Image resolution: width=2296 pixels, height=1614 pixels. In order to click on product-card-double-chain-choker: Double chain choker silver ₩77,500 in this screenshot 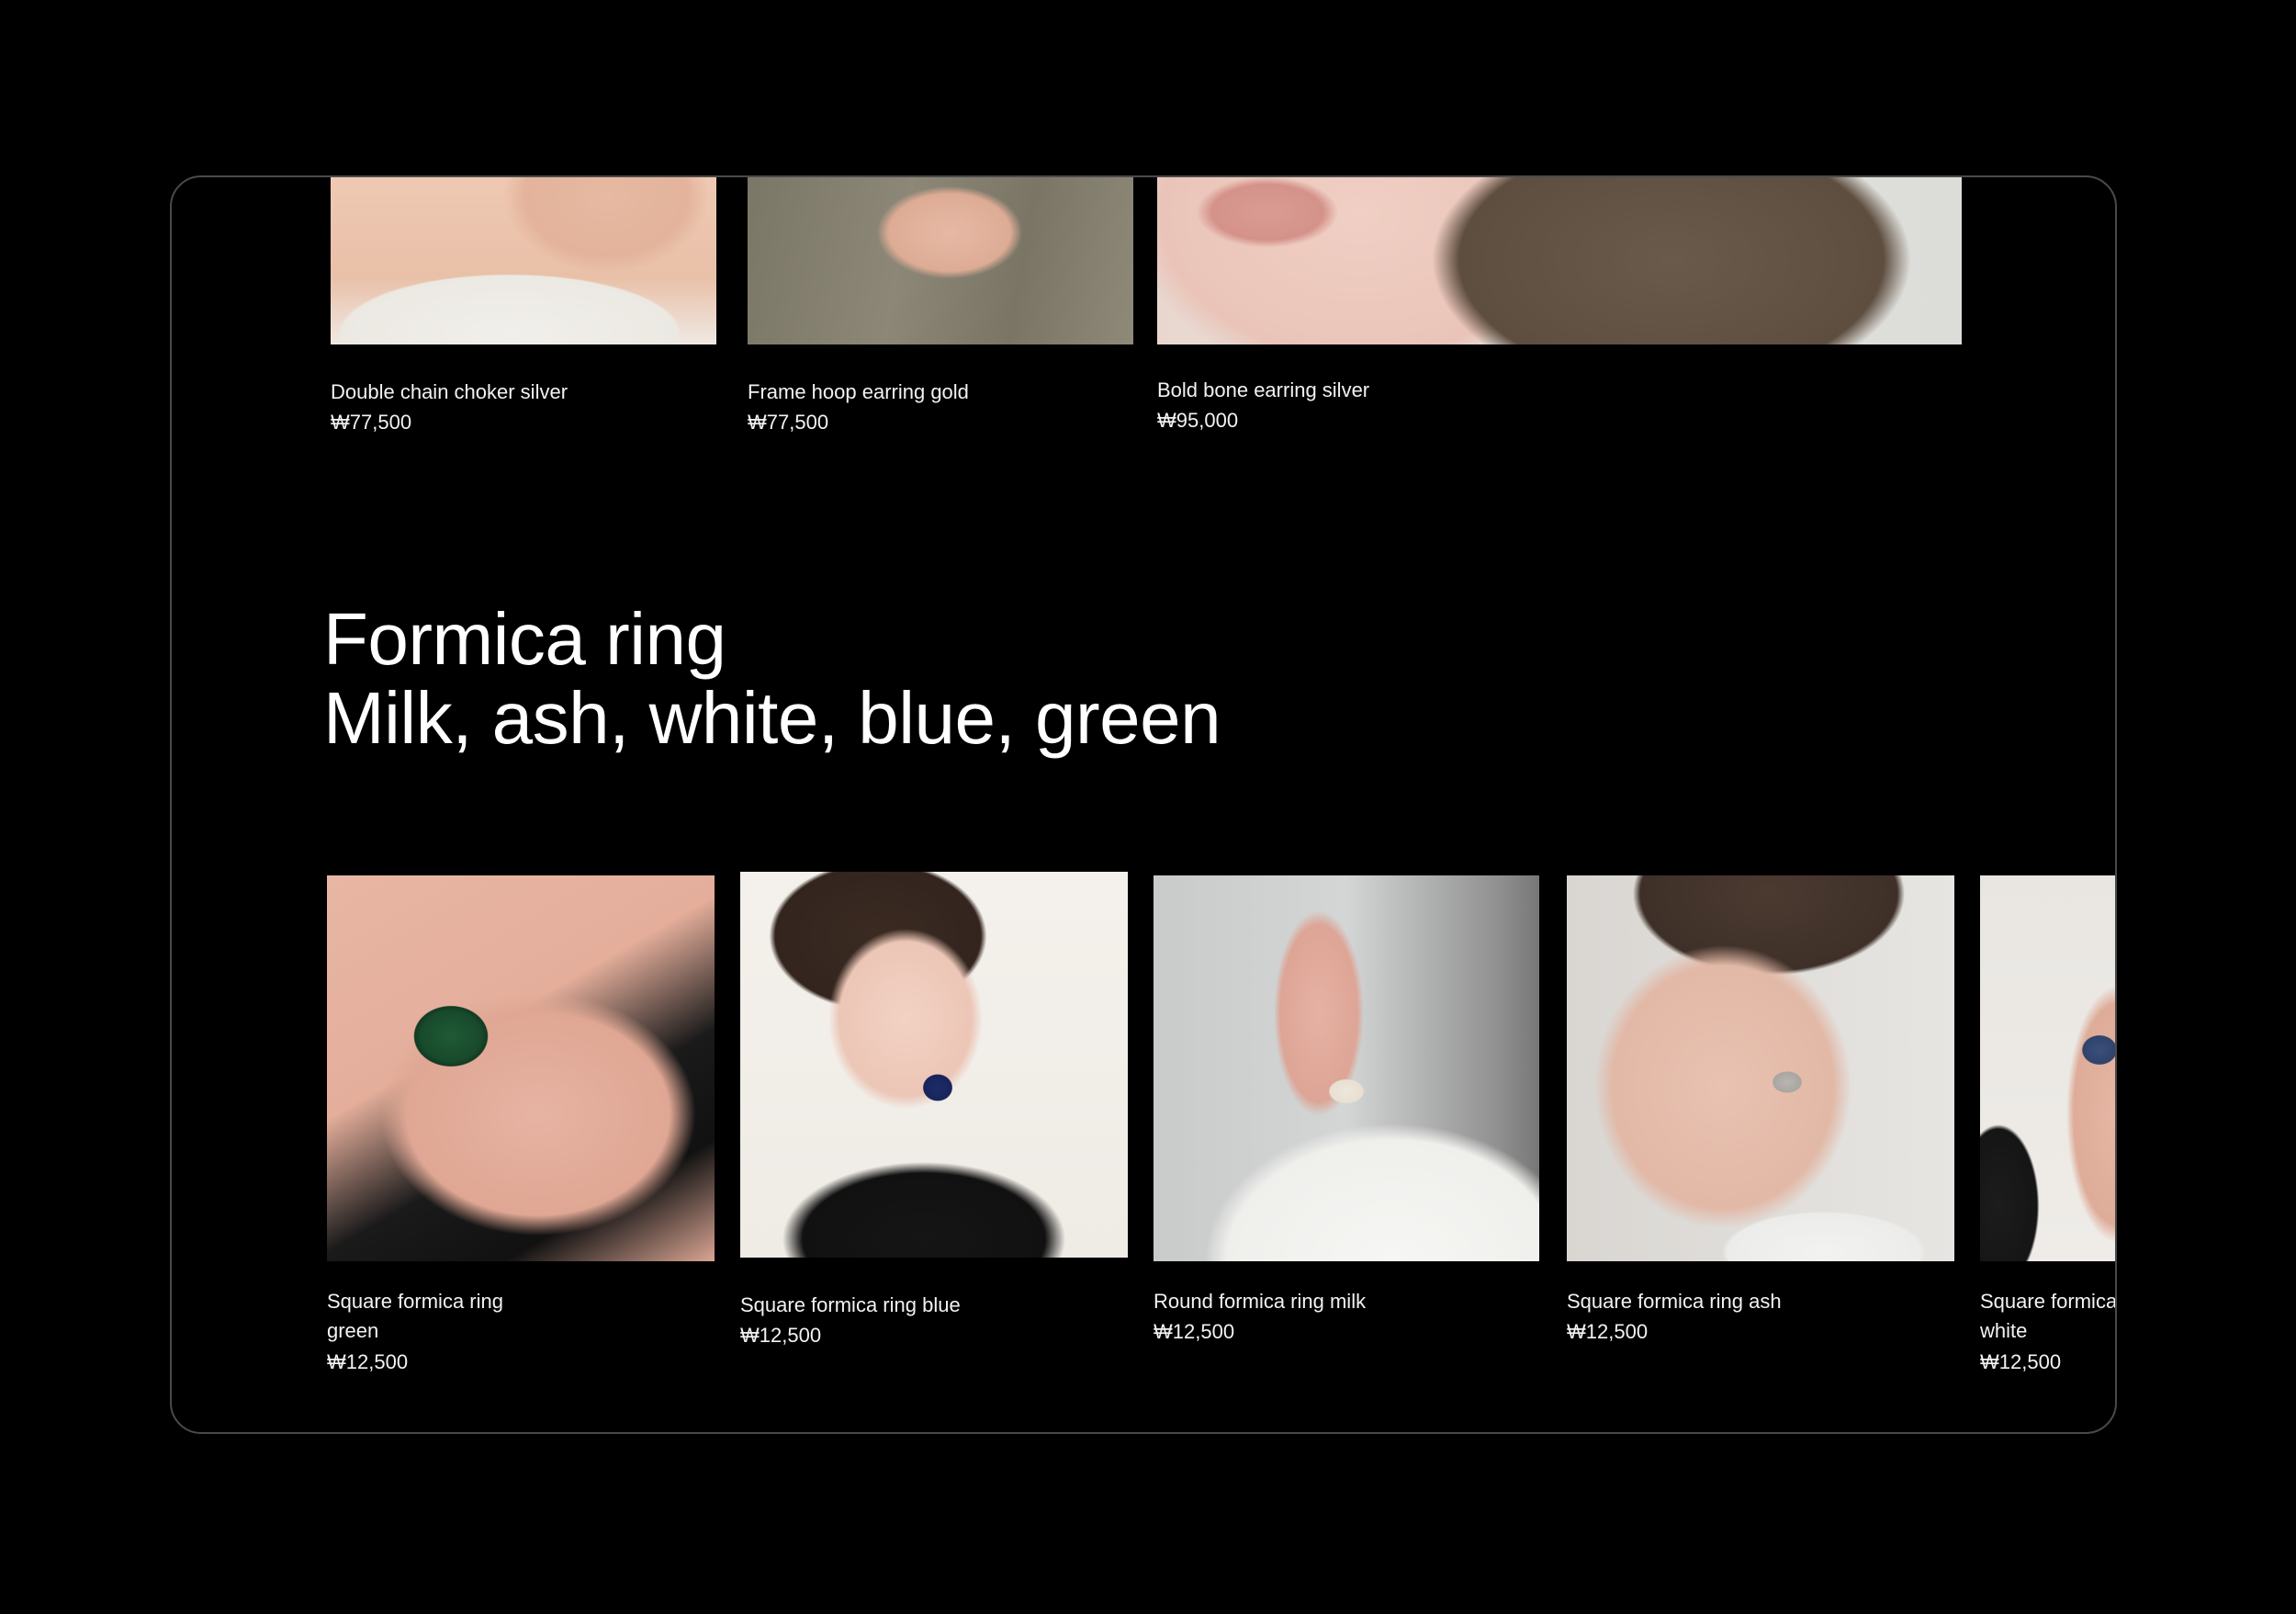, I will do `click(523, 315)`.